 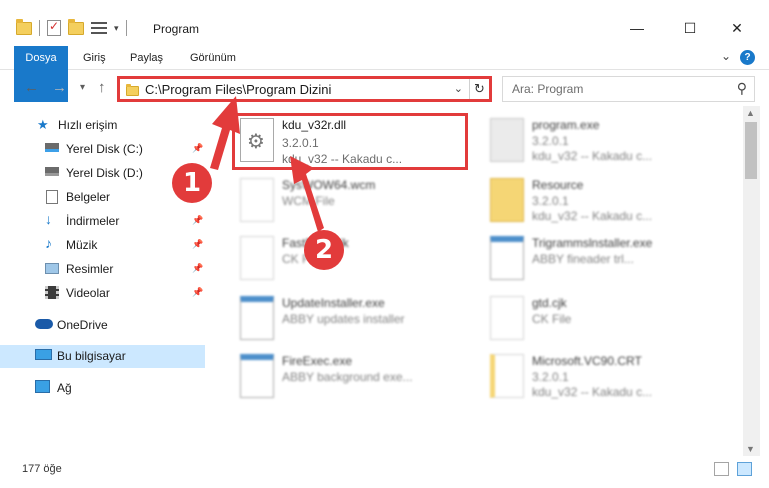 I want to click on sidebar-item-label: Resimler, so click(x=90, y=269).